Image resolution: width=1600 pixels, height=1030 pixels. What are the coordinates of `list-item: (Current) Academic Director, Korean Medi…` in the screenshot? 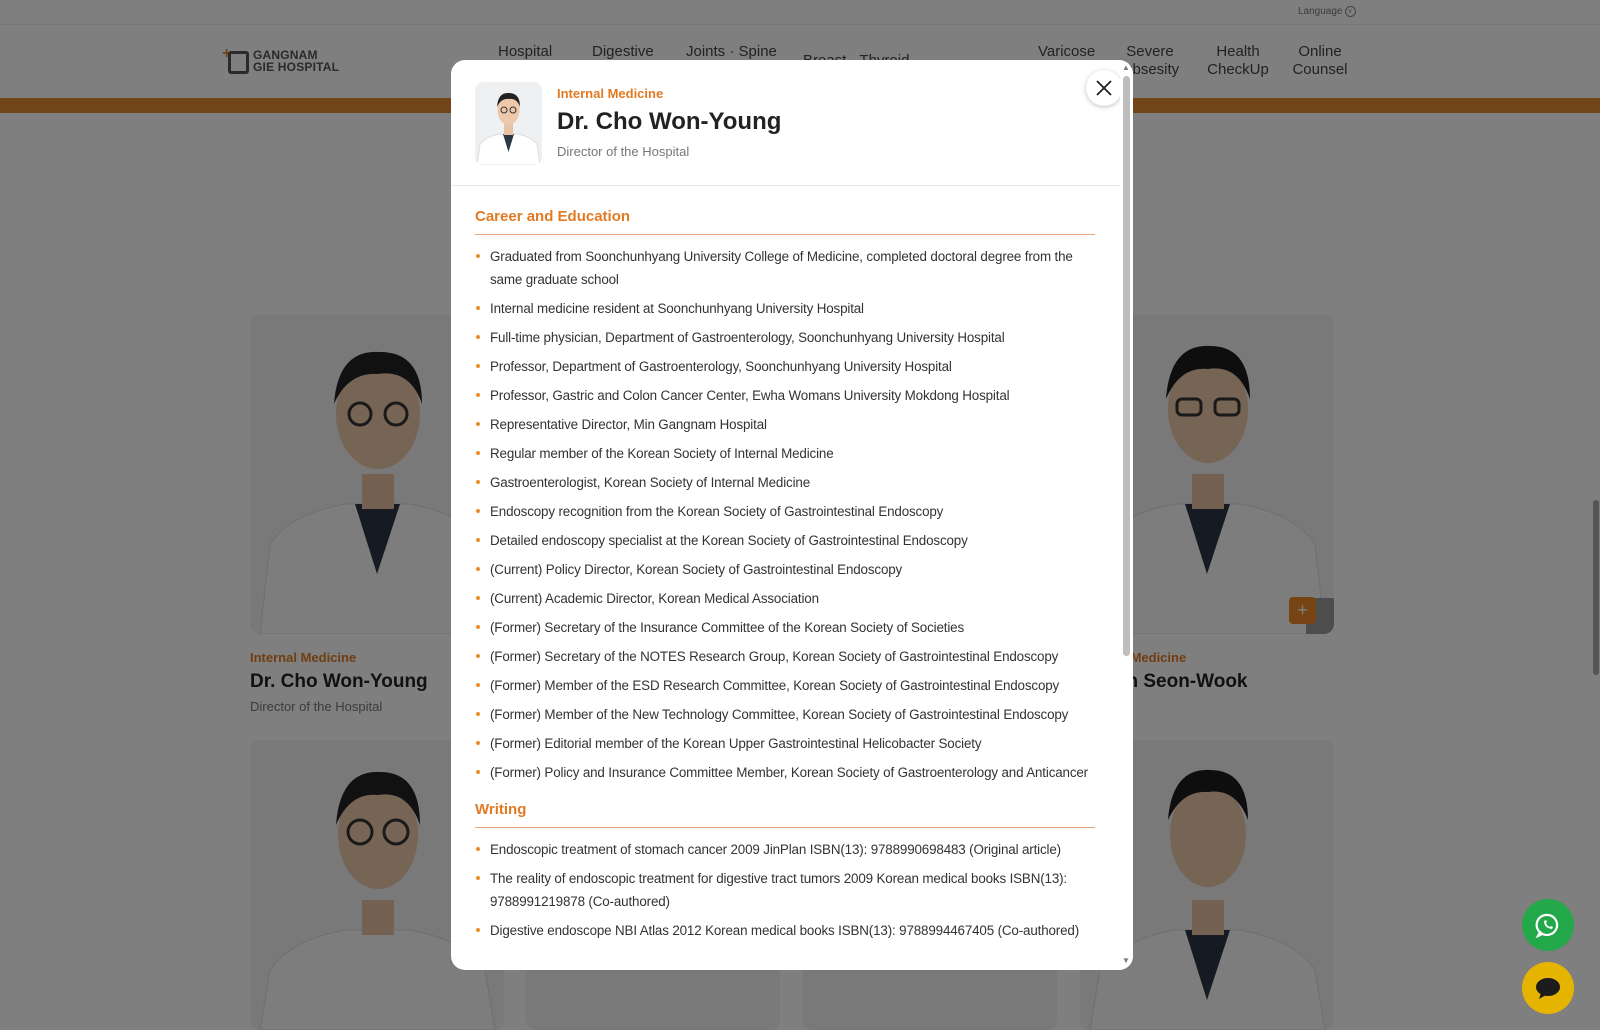 It's located at (785, 598).